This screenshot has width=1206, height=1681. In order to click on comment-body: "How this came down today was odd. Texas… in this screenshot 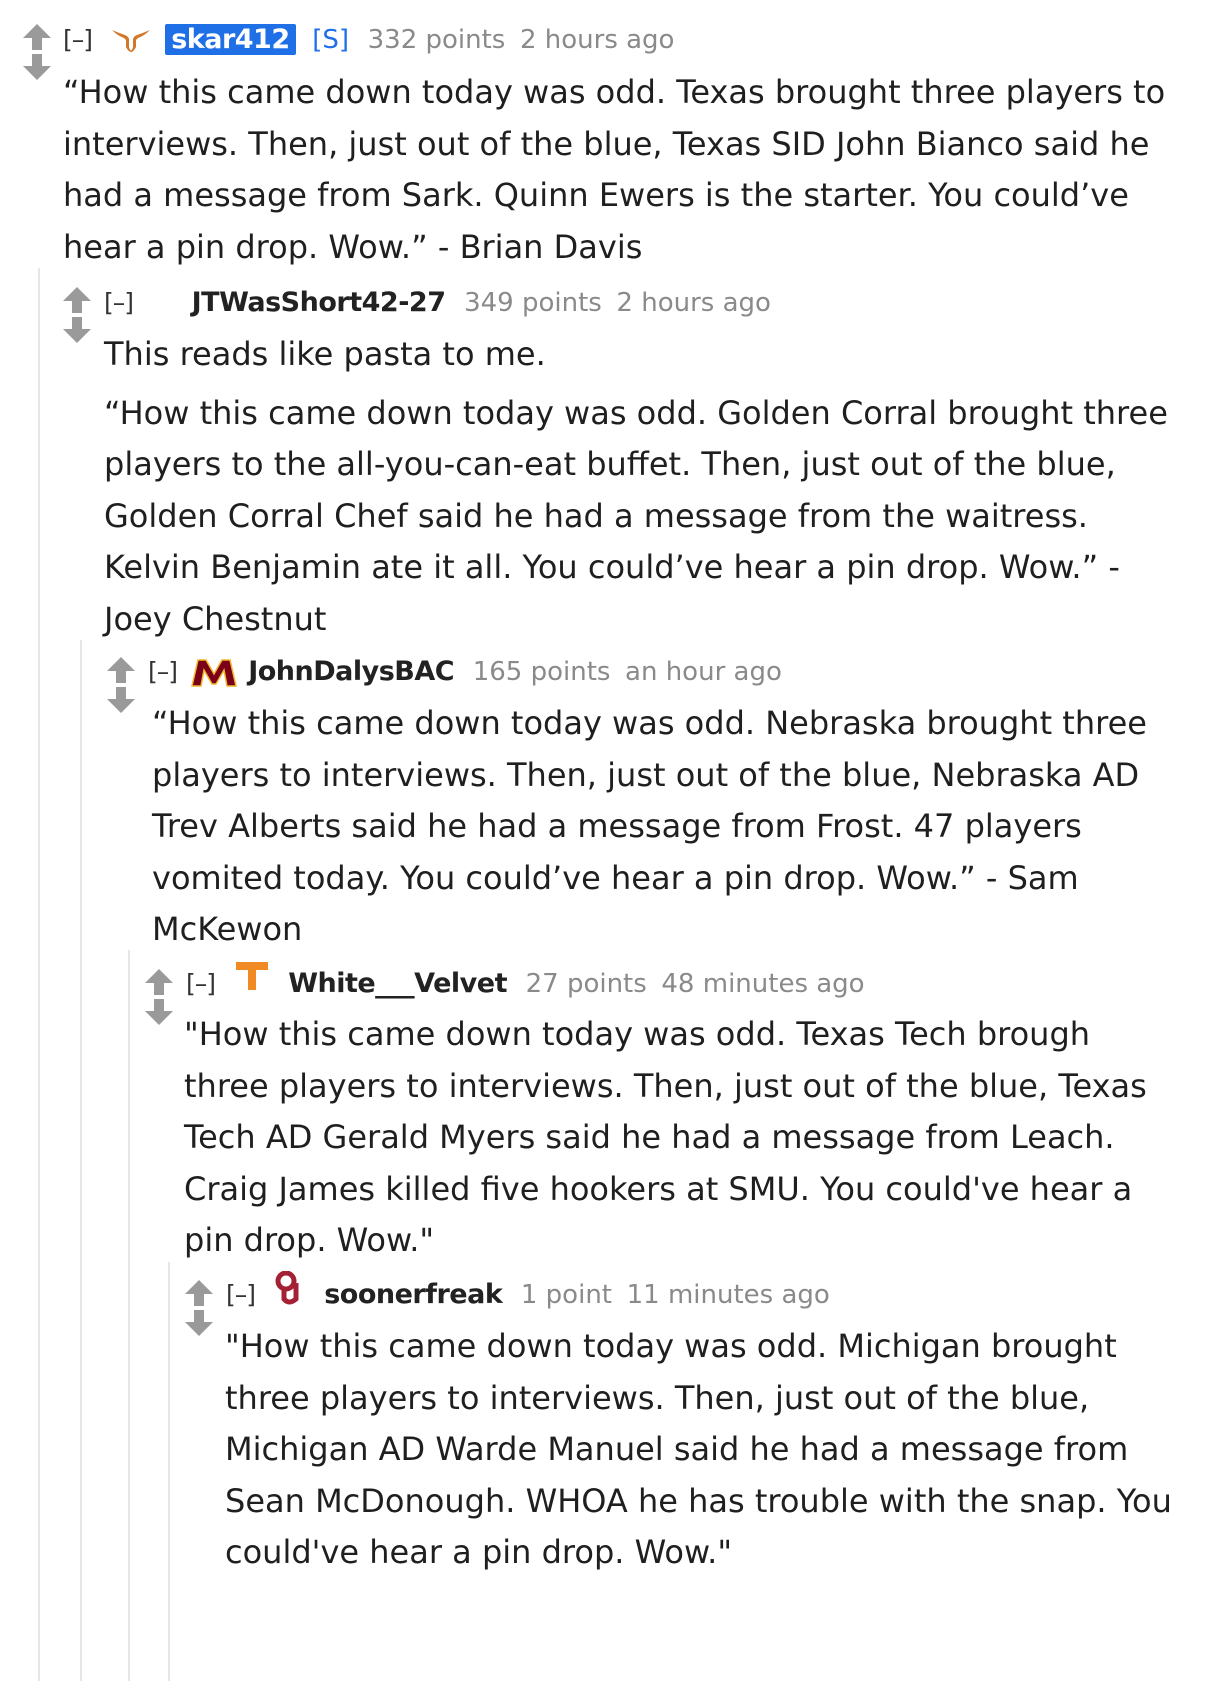, I will do `click(679, 1138)`.